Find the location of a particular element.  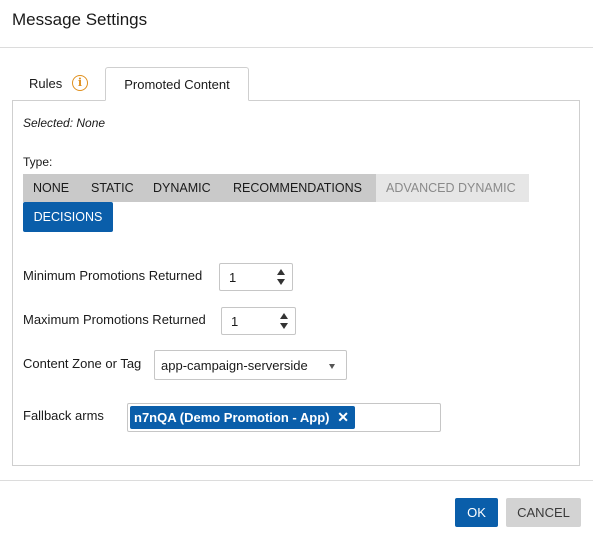

fallback-arms-label: Fallback arms is located at coordinates (63, 415).